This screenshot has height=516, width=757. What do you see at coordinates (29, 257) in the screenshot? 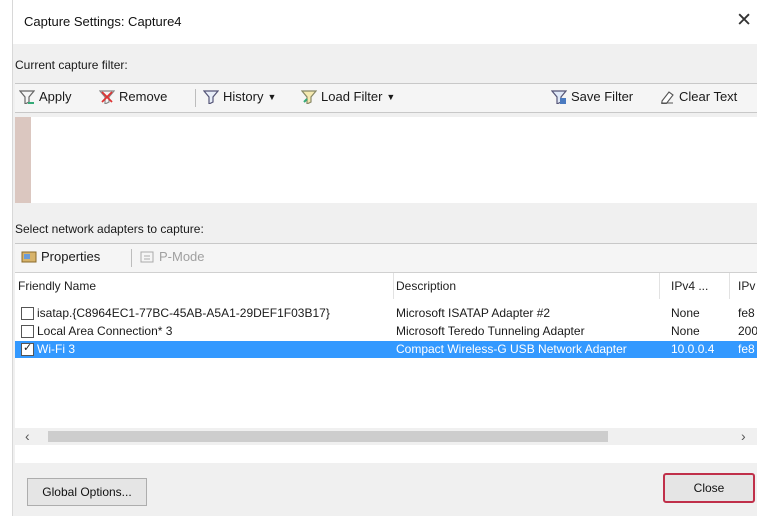
I see `properties-icon` at bounding box center [29, 257].